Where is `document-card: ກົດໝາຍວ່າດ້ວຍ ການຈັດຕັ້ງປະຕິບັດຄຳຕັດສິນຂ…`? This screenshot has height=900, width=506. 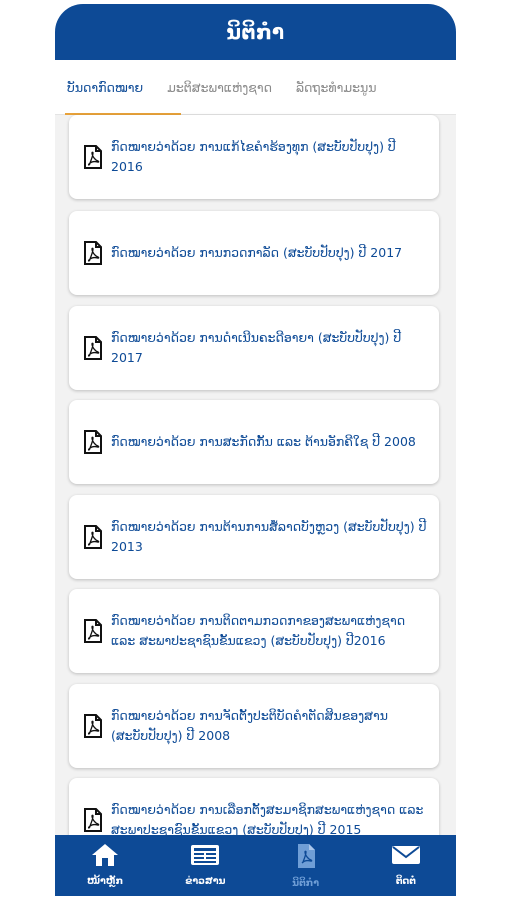
document-card: ກົດໝາຍວ່າດ້ວຍ ການຈັດຕັ້ງປະຕິບັດຄຳຕັດສິນຂ… is located at coordinates (254, 726).